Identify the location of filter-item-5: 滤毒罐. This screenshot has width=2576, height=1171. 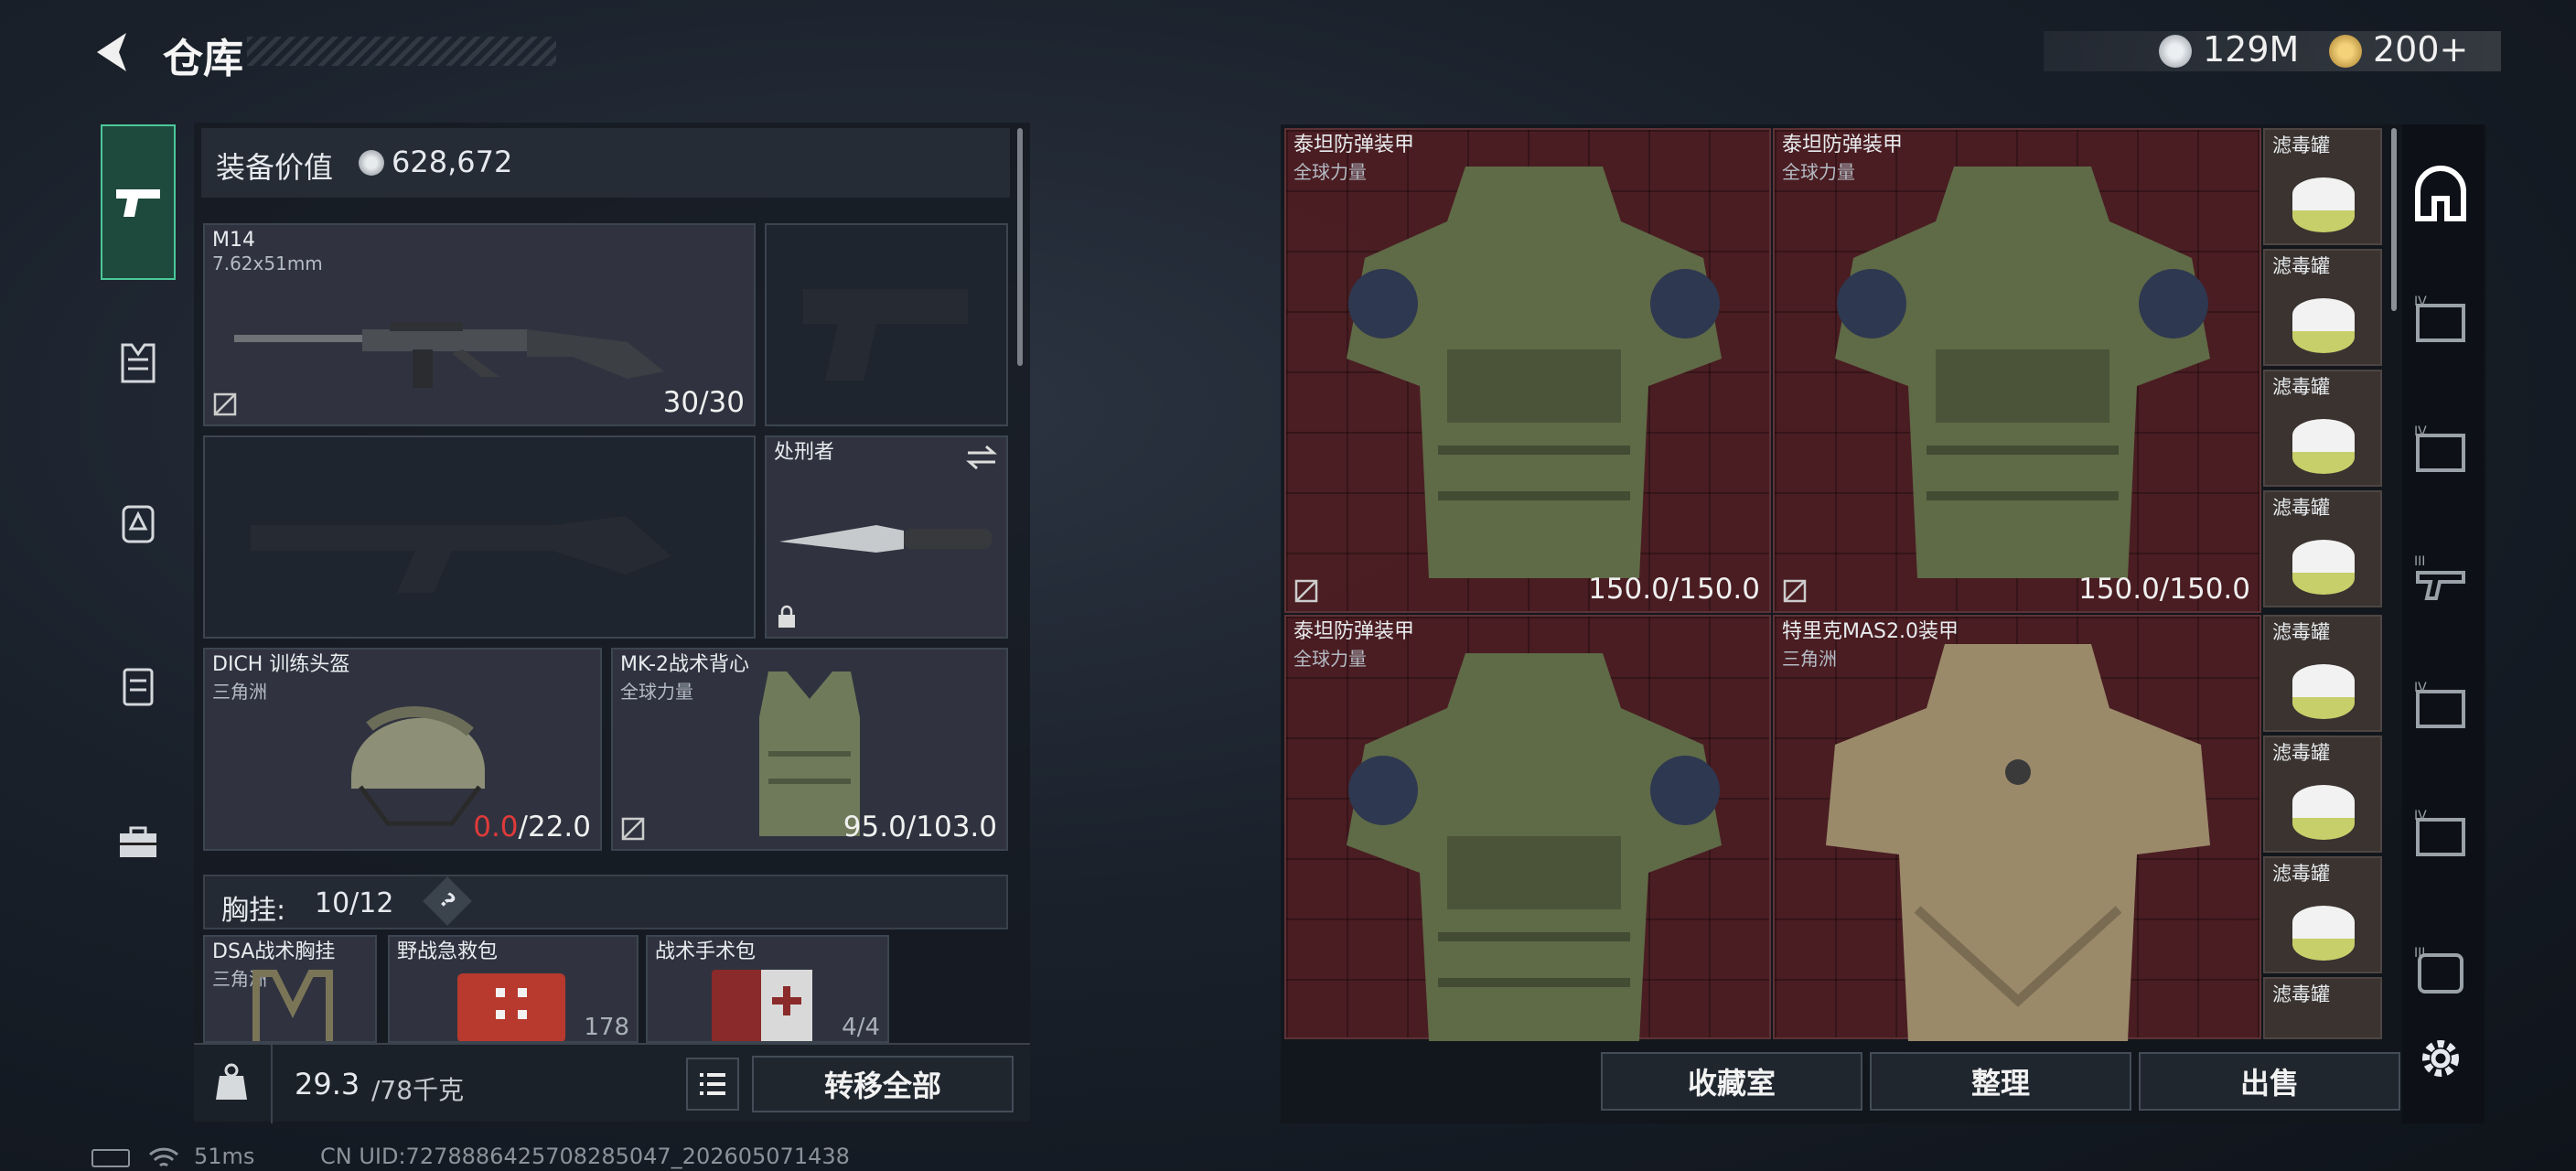
(2322, 673).